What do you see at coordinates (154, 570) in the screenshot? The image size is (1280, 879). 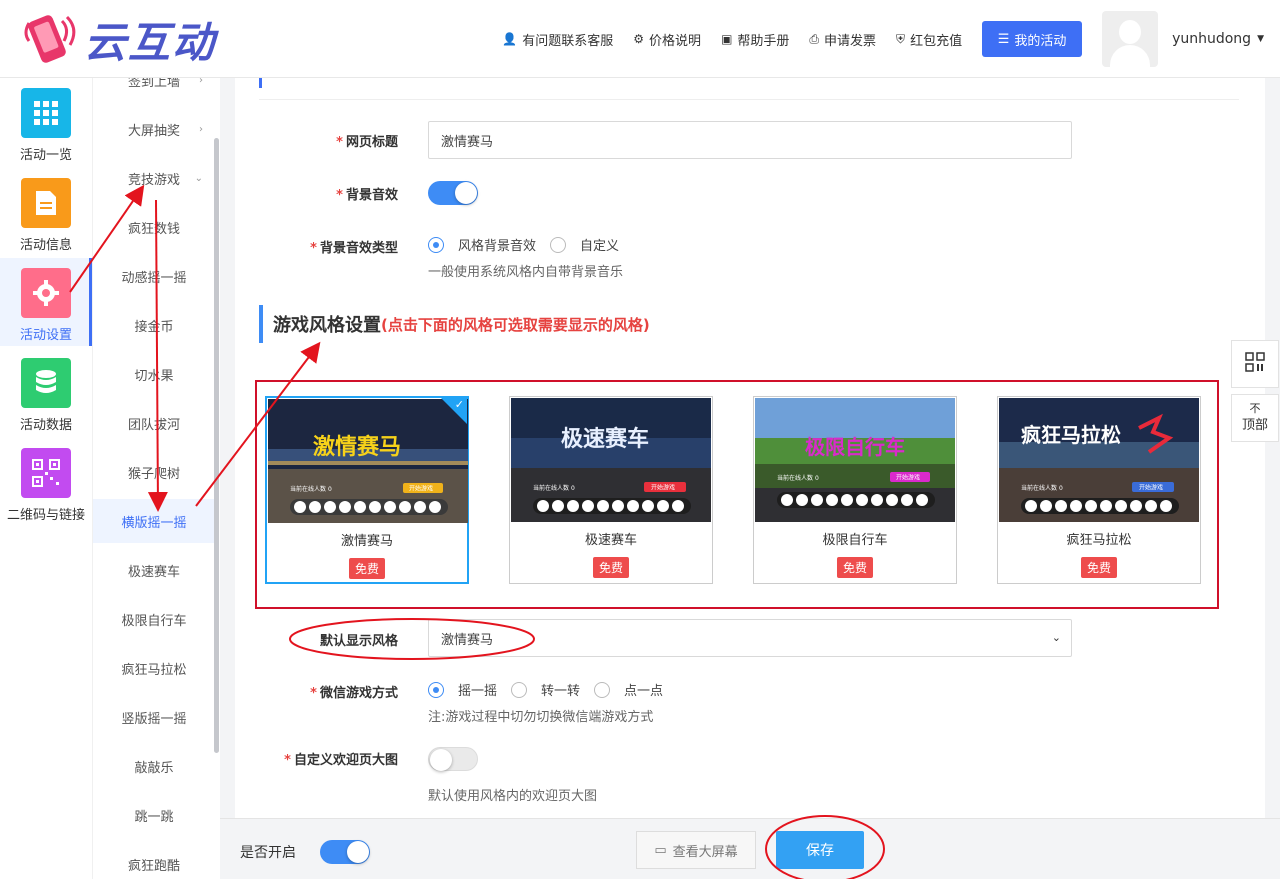 I see `submenu-item: 极速赛车` at bounding box center [154, 570].